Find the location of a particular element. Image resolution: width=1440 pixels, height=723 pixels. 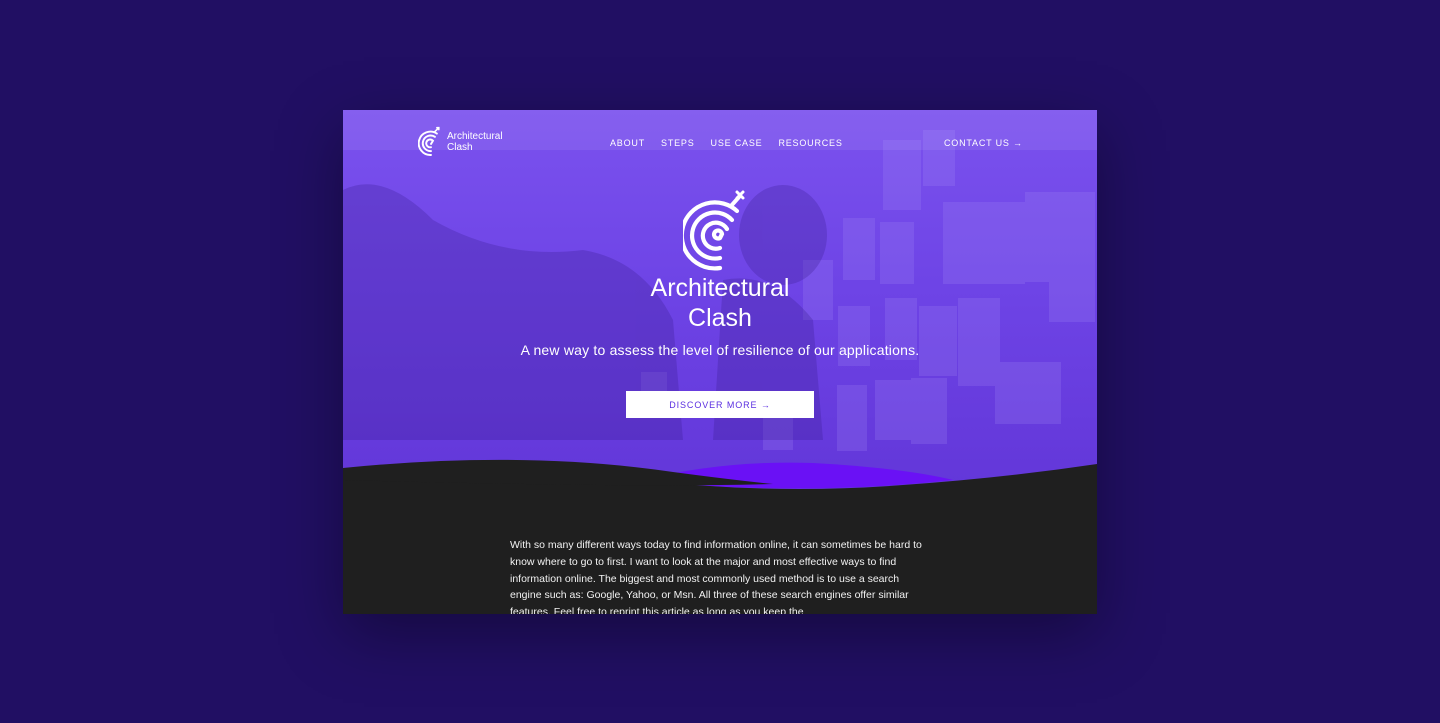

nav-item-use-case: USE CASE is located at coordinates (737, 143).